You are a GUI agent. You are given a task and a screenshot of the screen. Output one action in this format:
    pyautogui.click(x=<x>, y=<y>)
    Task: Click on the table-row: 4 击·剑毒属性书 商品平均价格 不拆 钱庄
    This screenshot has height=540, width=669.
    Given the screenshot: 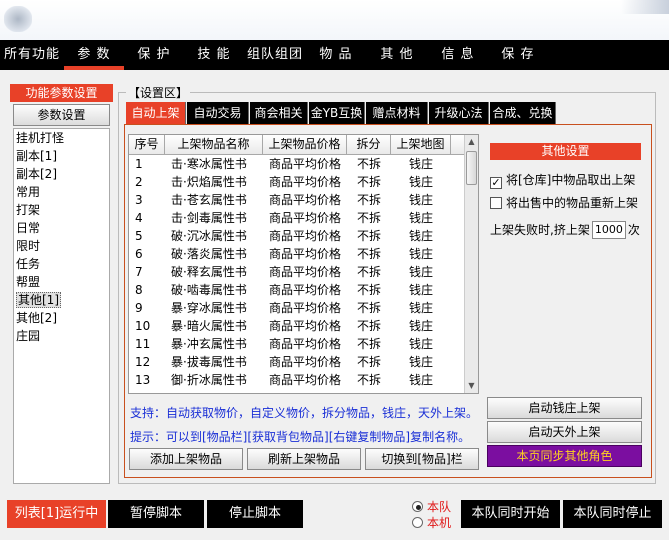 What is the action you would take?
    pyautogui.click(x=297, y=218)
    